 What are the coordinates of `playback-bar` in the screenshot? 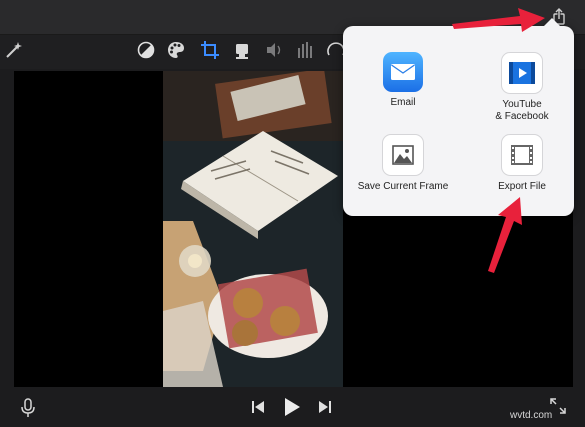 It's located at (292, 407).